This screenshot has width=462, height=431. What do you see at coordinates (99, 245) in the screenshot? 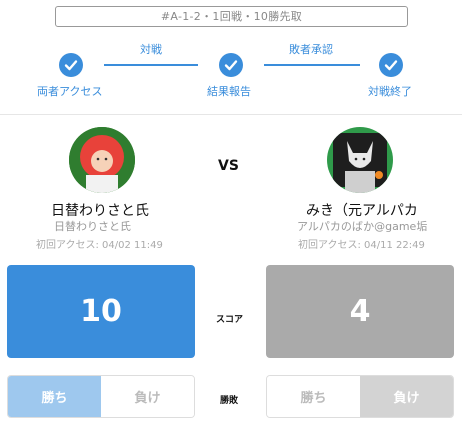
I see `left-player-first-access: 初回アクセス: 04/02 11:49` at bounding box center [99, 245].